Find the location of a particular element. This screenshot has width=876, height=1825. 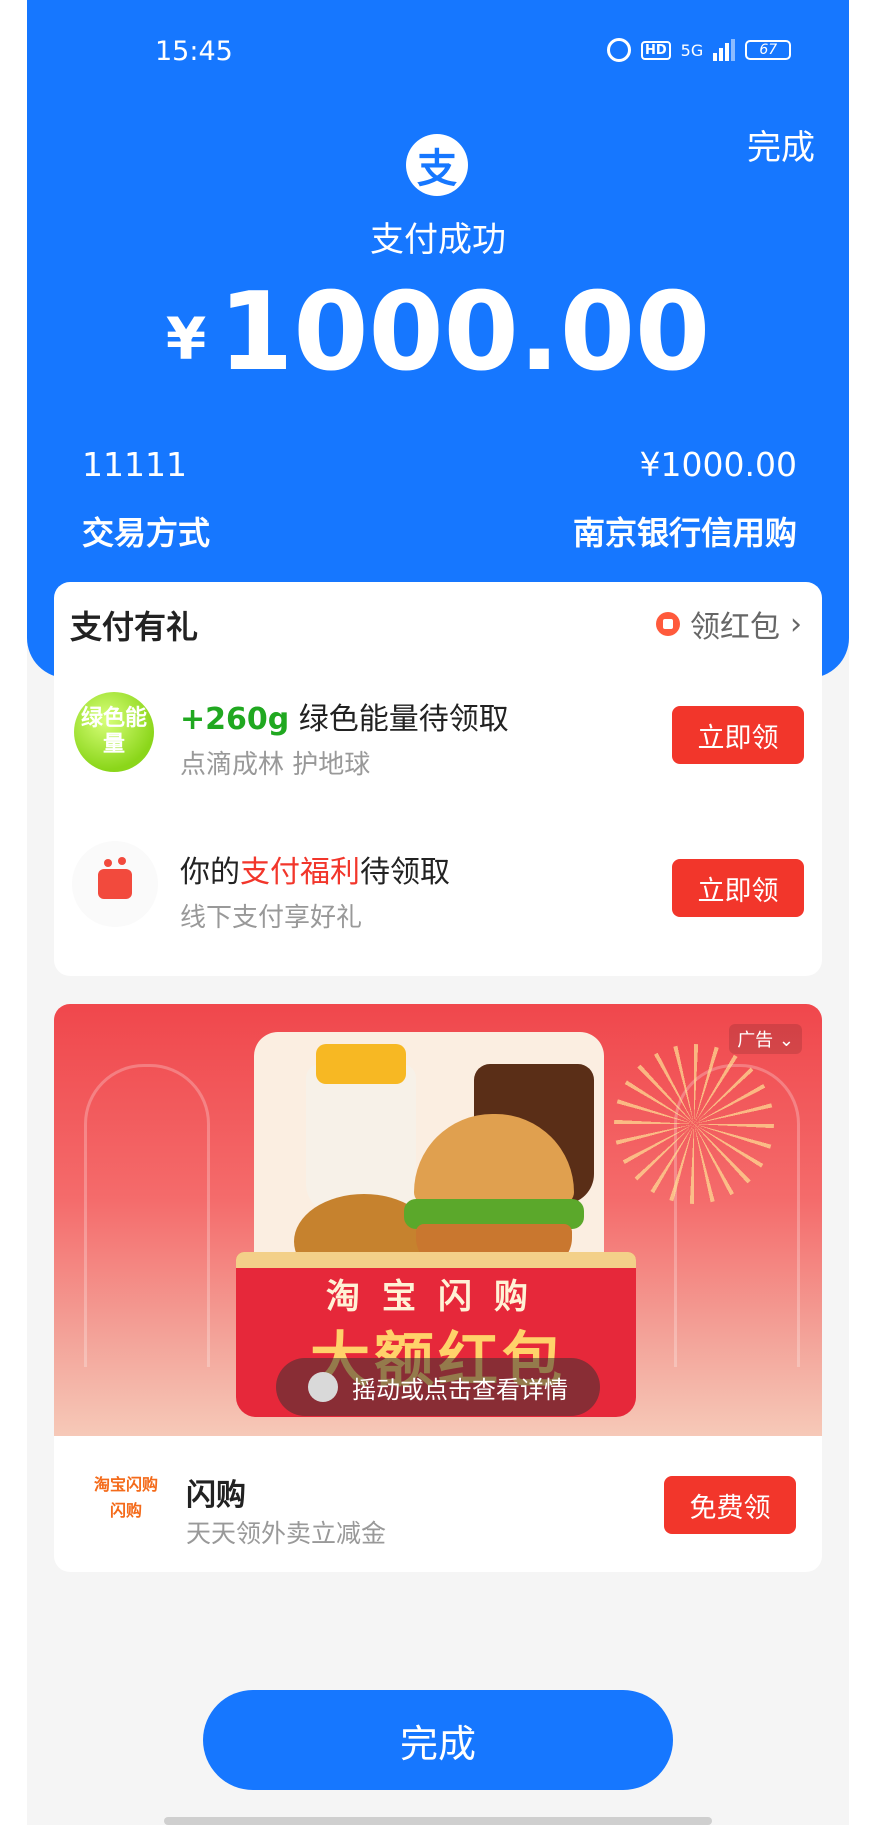

green-energy-icon: 绿色能量 is located at coordinates (114, 732).